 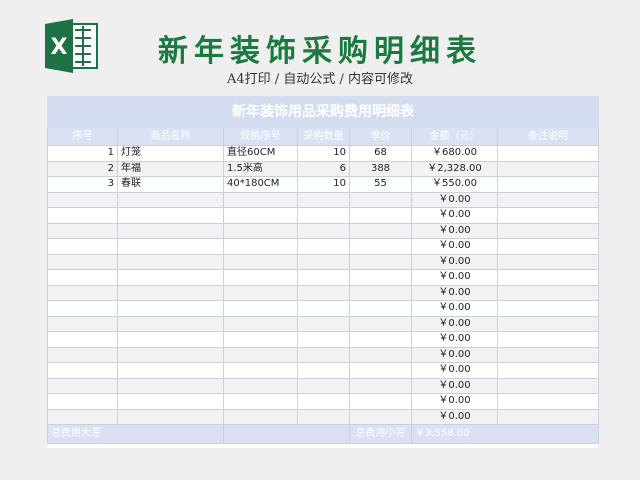 What do you see at coordinates (170, 184) in the screenshot?
I see `table-cell: 春联` at bounding box center [170, 184].